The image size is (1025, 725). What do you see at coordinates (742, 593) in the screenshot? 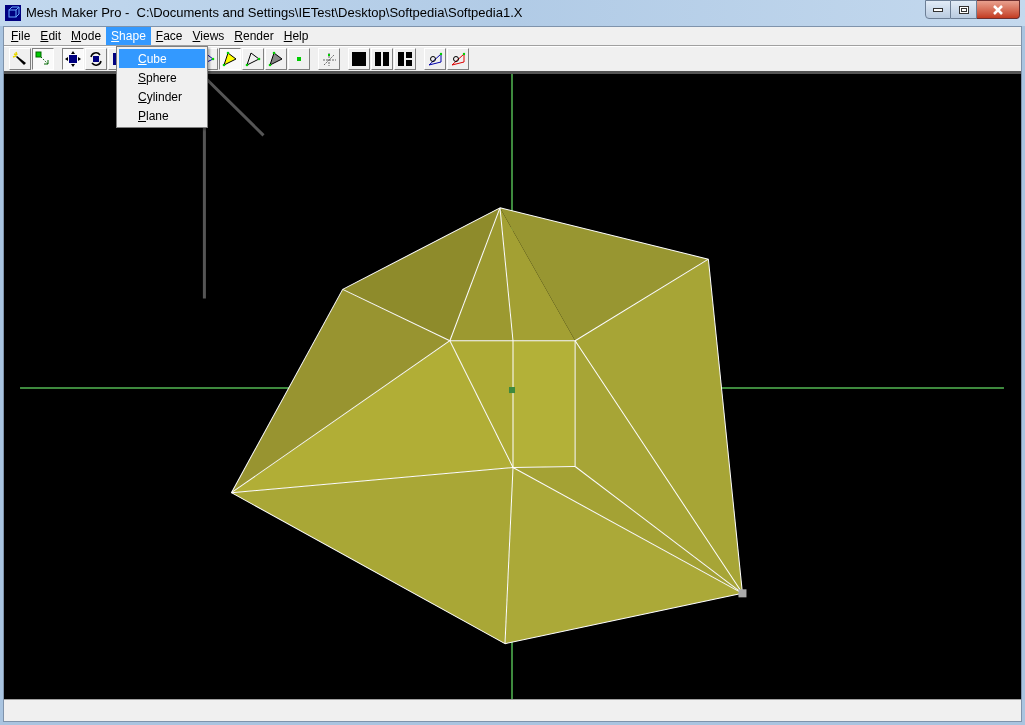
I see `vertex-handle` at bounding box center [742, 593].